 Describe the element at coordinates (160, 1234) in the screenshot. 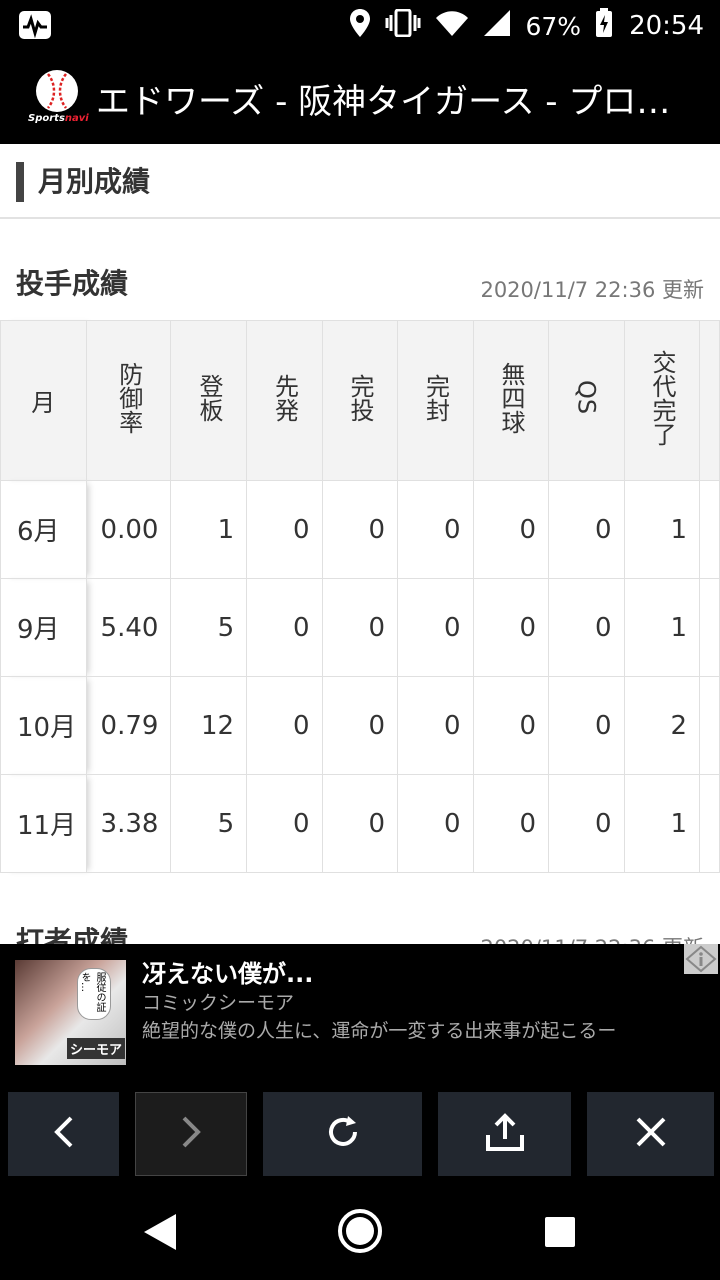

I see `nav-back-icon` at that location.